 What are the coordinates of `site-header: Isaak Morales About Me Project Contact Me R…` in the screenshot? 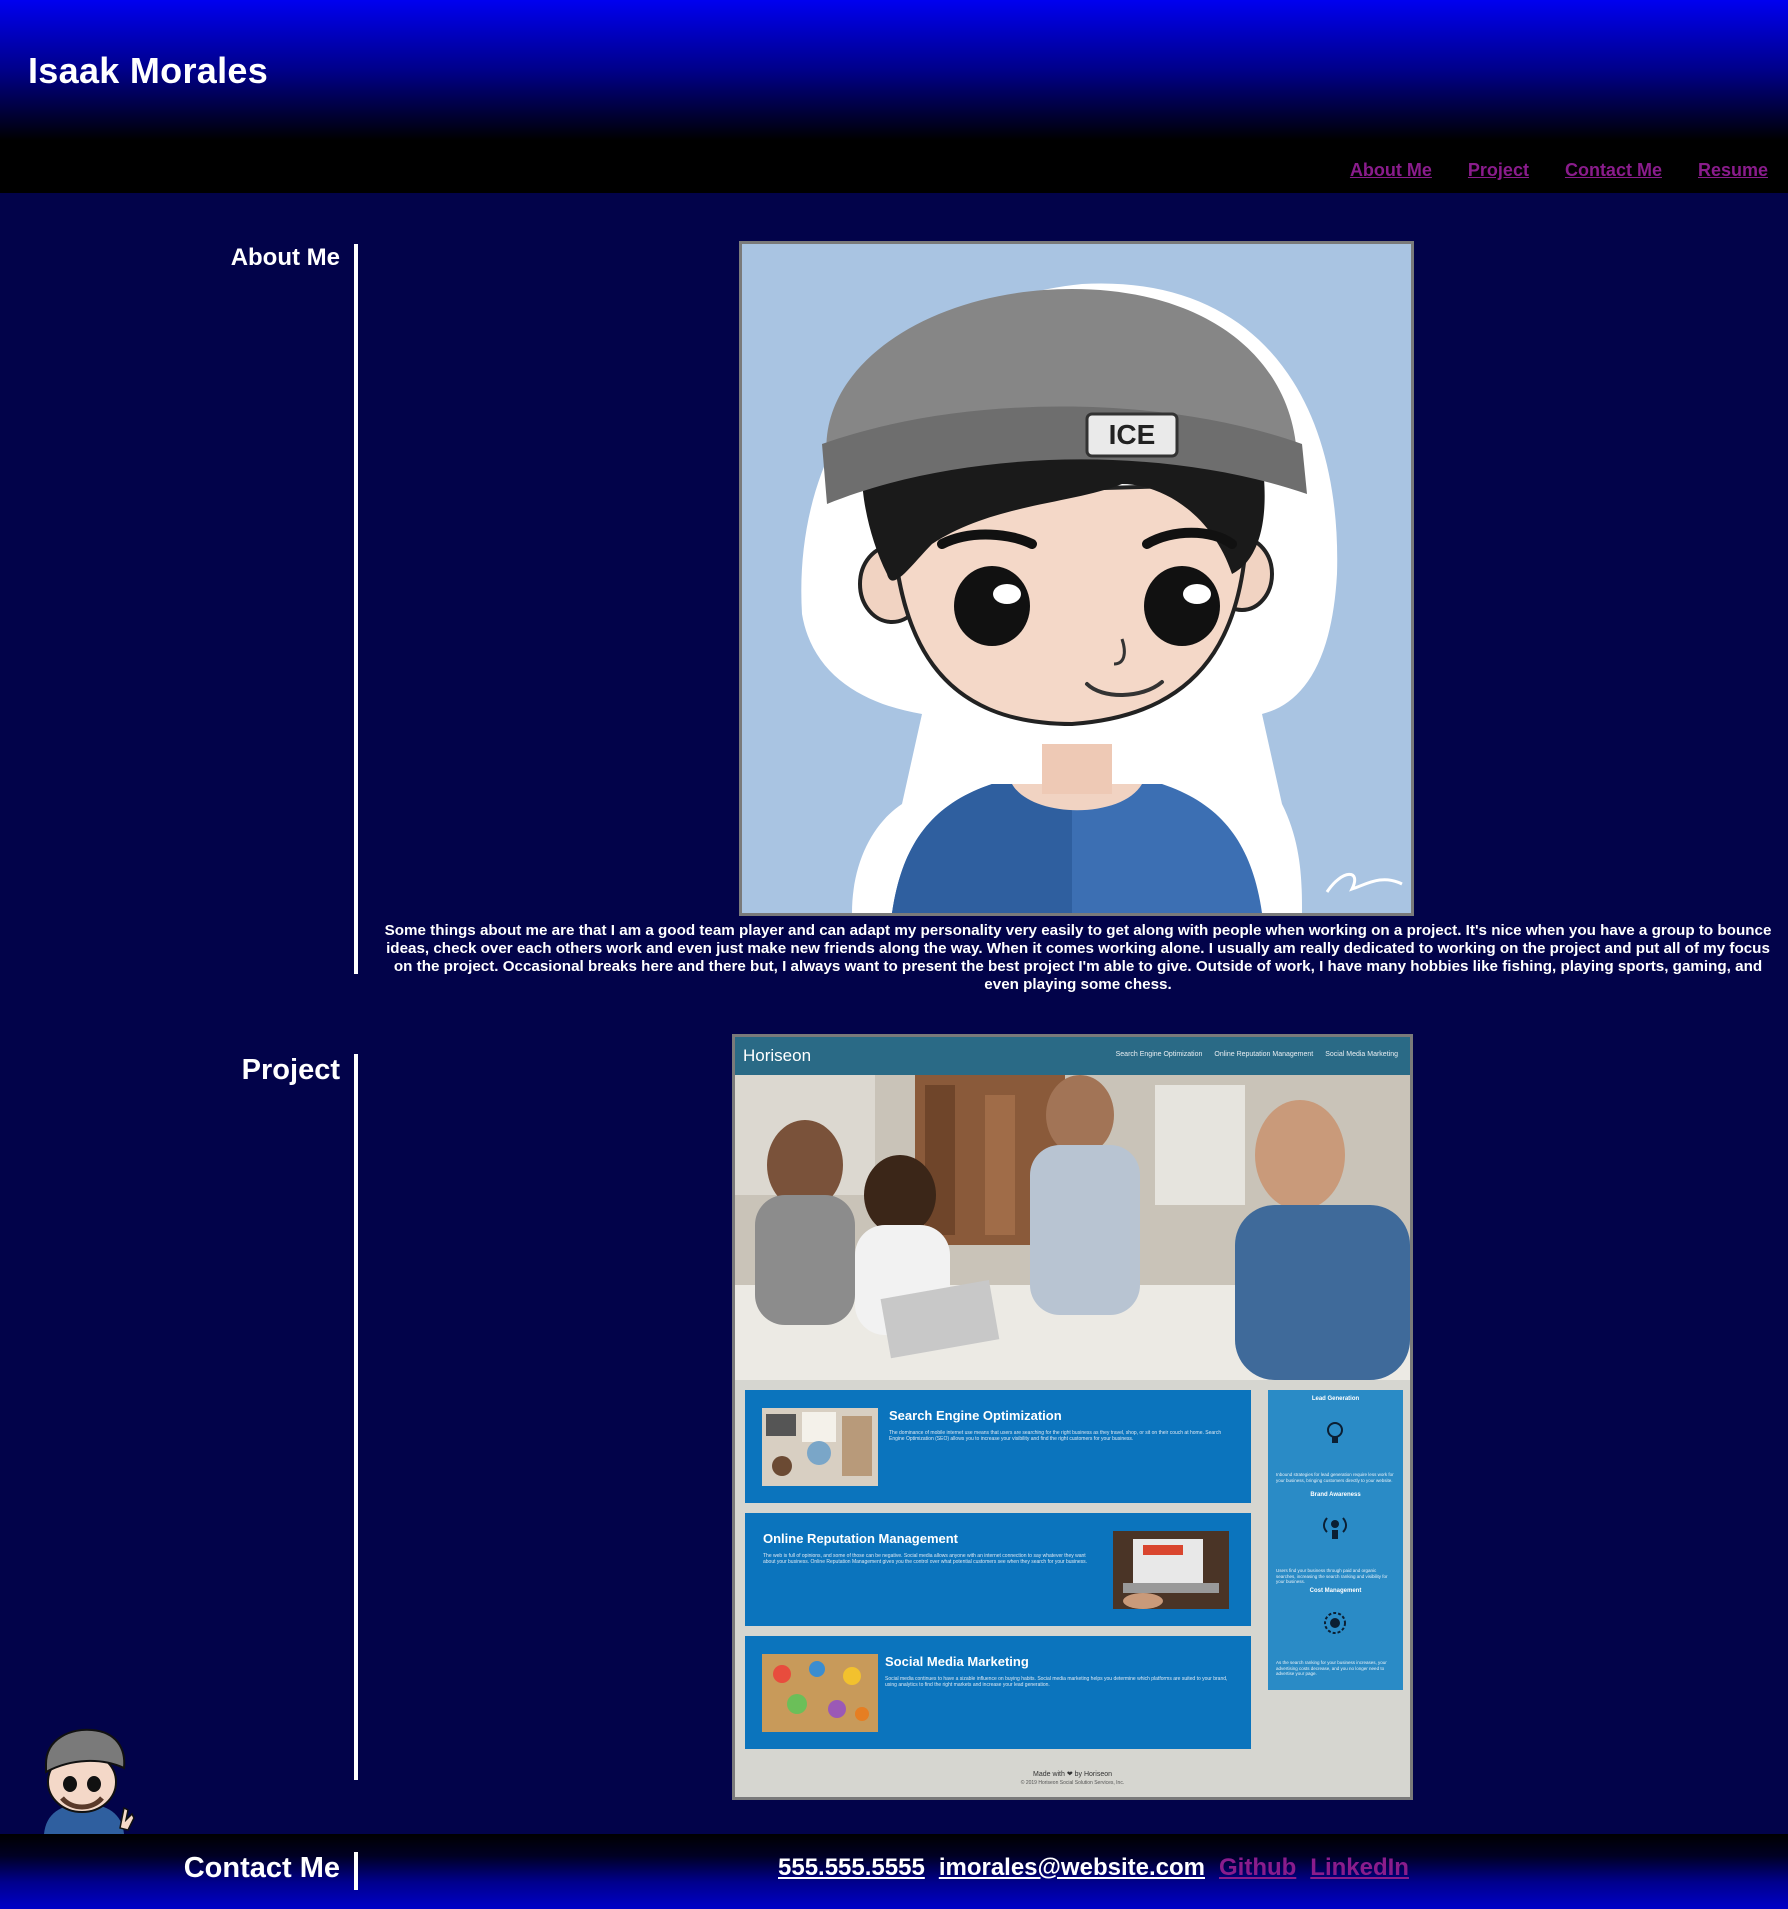 It's located at (894, 96).